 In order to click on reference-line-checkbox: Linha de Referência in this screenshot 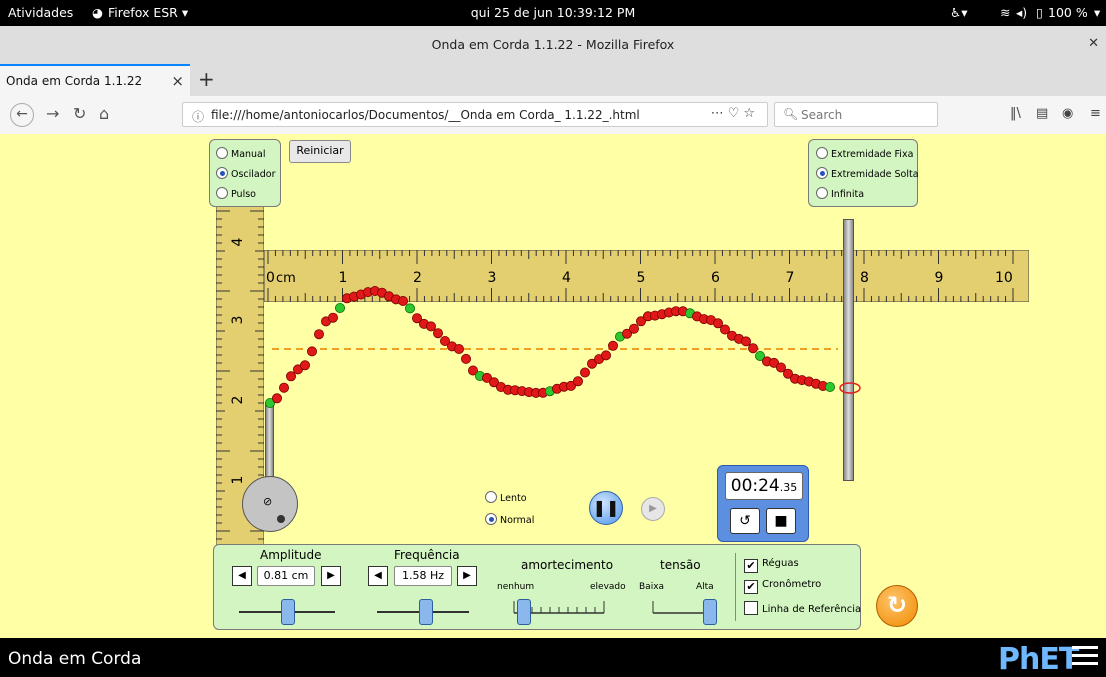, I will do `click(802, 608)`.